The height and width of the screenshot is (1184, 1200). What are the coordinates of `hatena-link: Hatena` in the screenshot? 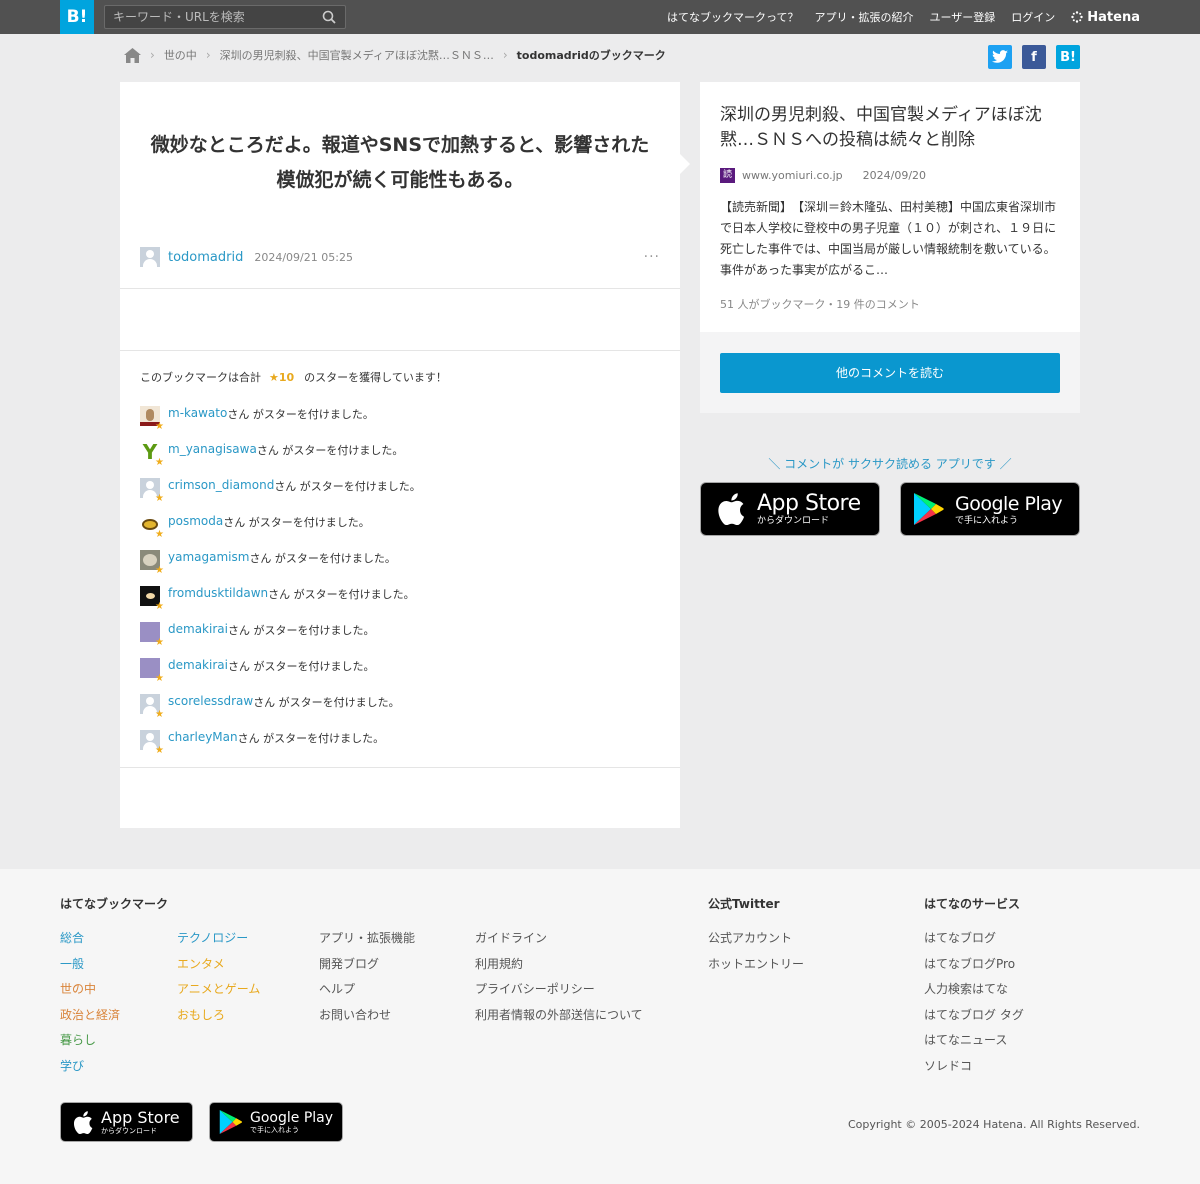 It's located at (1105, 17).